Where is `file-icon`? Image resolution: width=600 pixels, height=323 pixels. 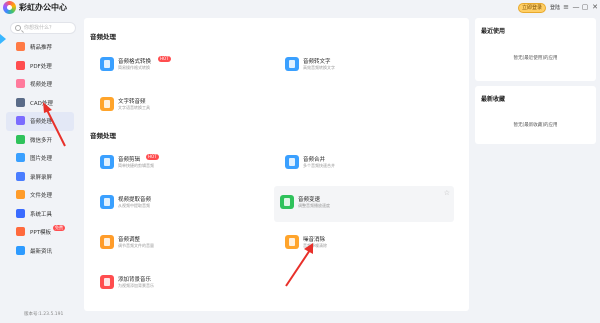
file-icon is located at coordinates (20, 194).